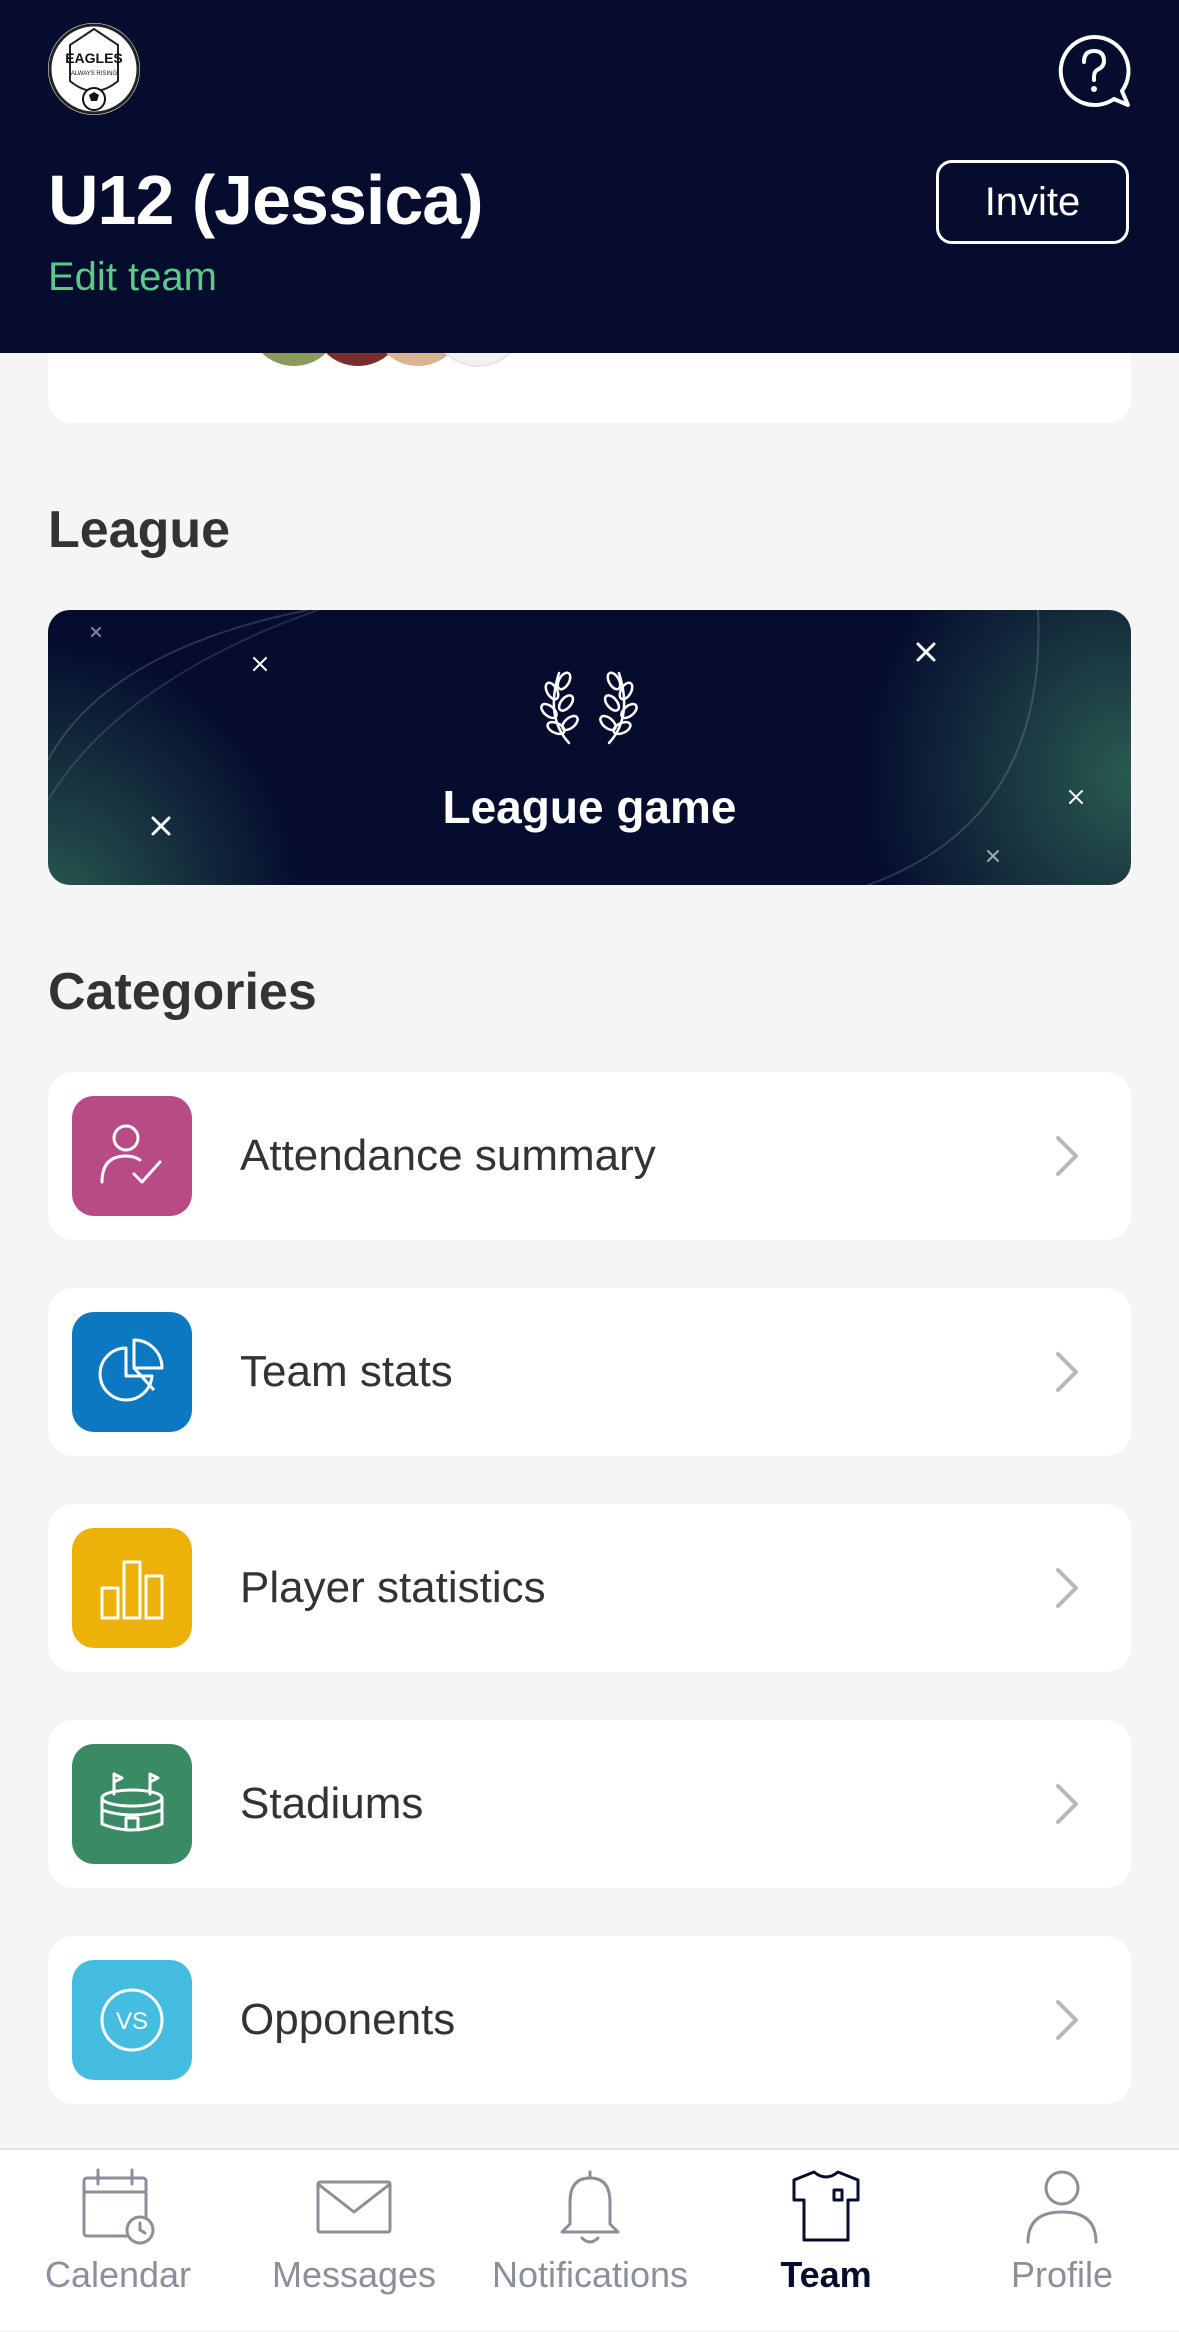 The height and width of the screenshot is (2332, 1179). Describe the element at coordinates (393, 1587) in the screenshot. I see `category-label: Player statistics` at that location.